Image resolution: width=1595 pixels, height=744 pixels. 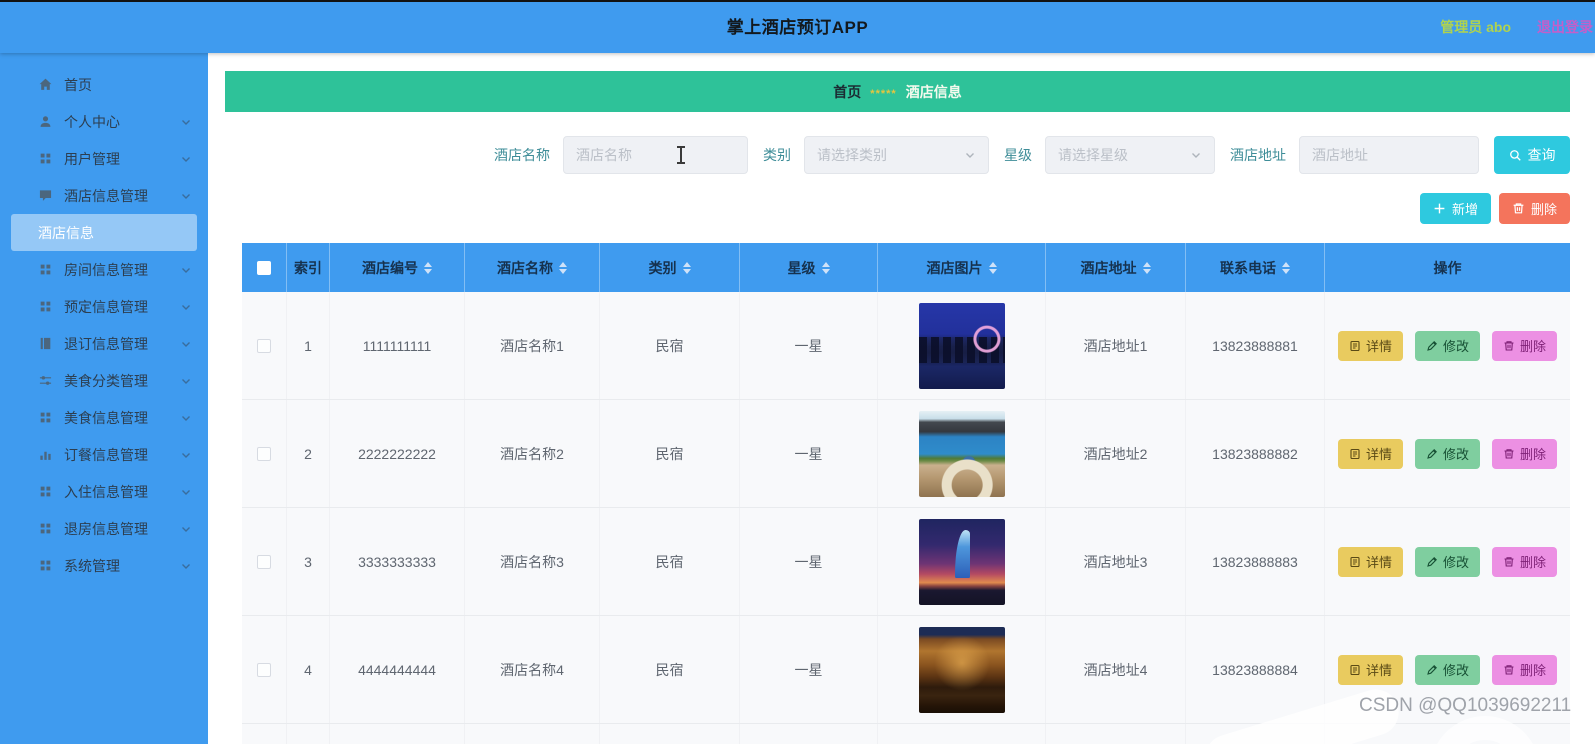 What do you see at coordinates (308, 561) in the screenshot?
I see `cell-index: 3` at bounding box center [308, 561].